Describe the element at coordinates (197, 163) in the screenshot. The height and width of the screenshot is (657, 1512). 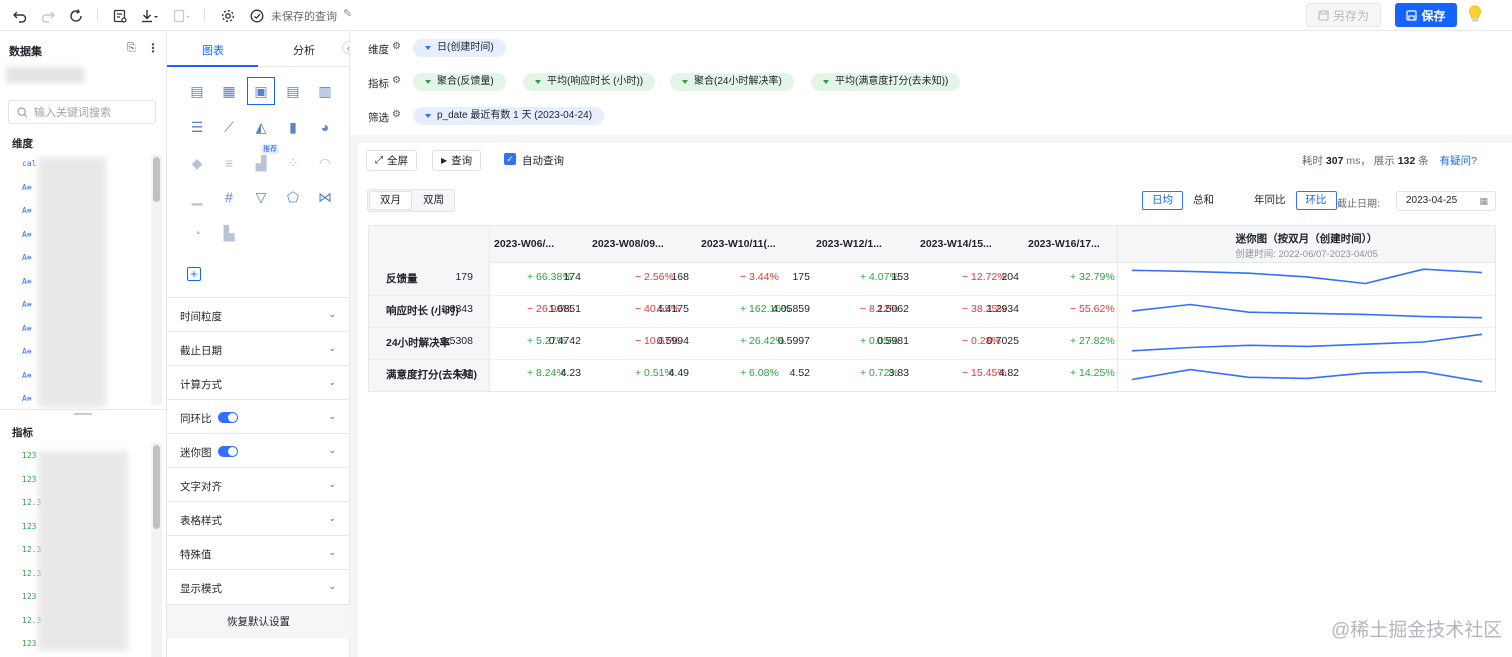
I see `chart-type-map-icon: ◆` at that location.